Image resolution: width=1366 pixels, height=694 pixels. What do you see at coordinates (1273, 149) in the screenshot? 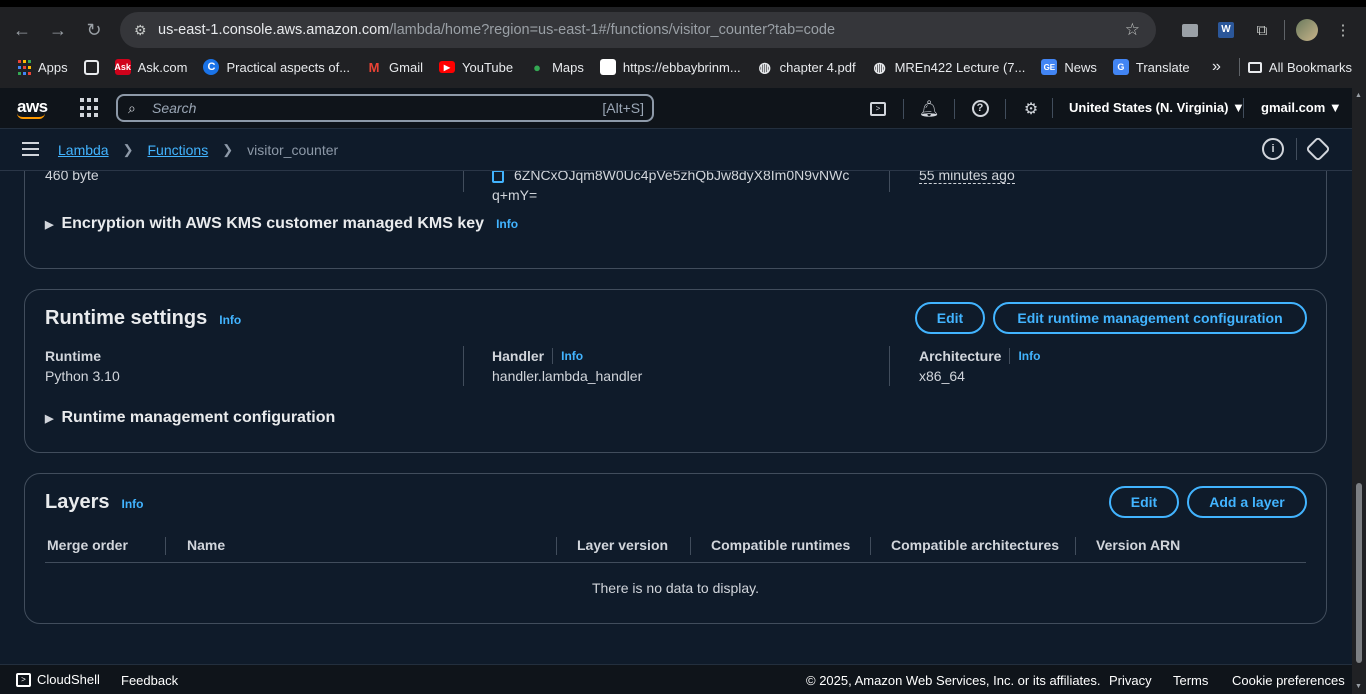
I see `info-circle-icon: i` at bounding box center [1273, 149].